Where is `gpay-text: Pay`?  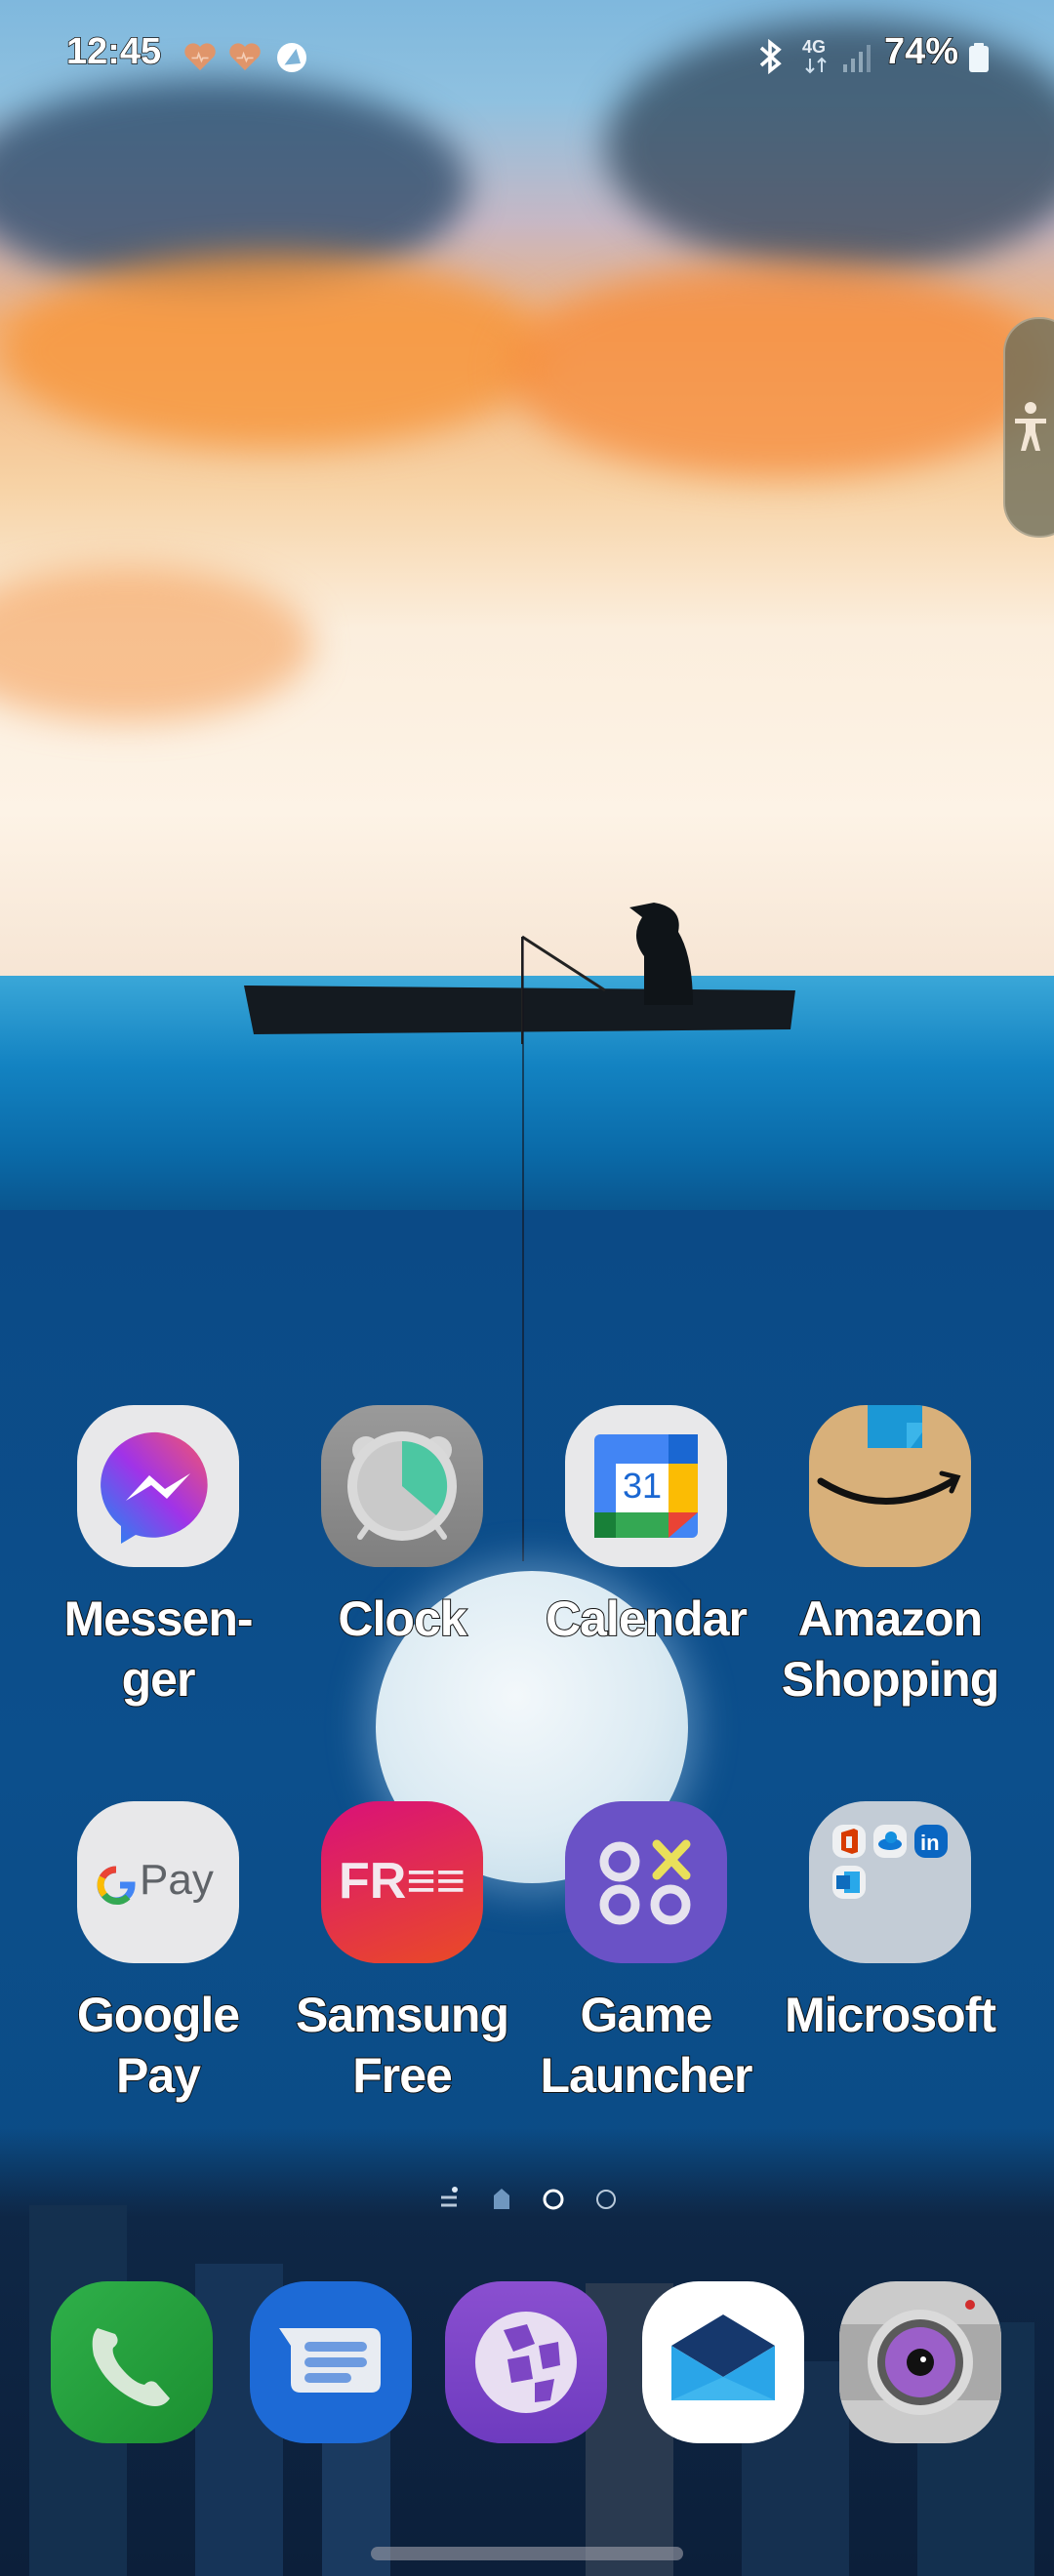
gpay-text: Pay is located at coordinates (177, 1880).